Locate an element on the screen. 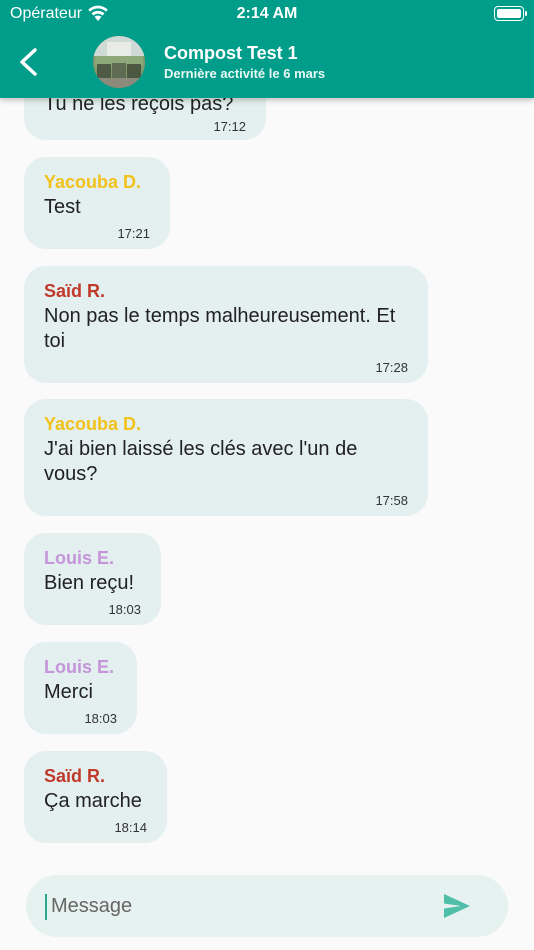 The height and width of the screenshot is (950, 534). back-arrow-icon is located at coordinates (29, 62).